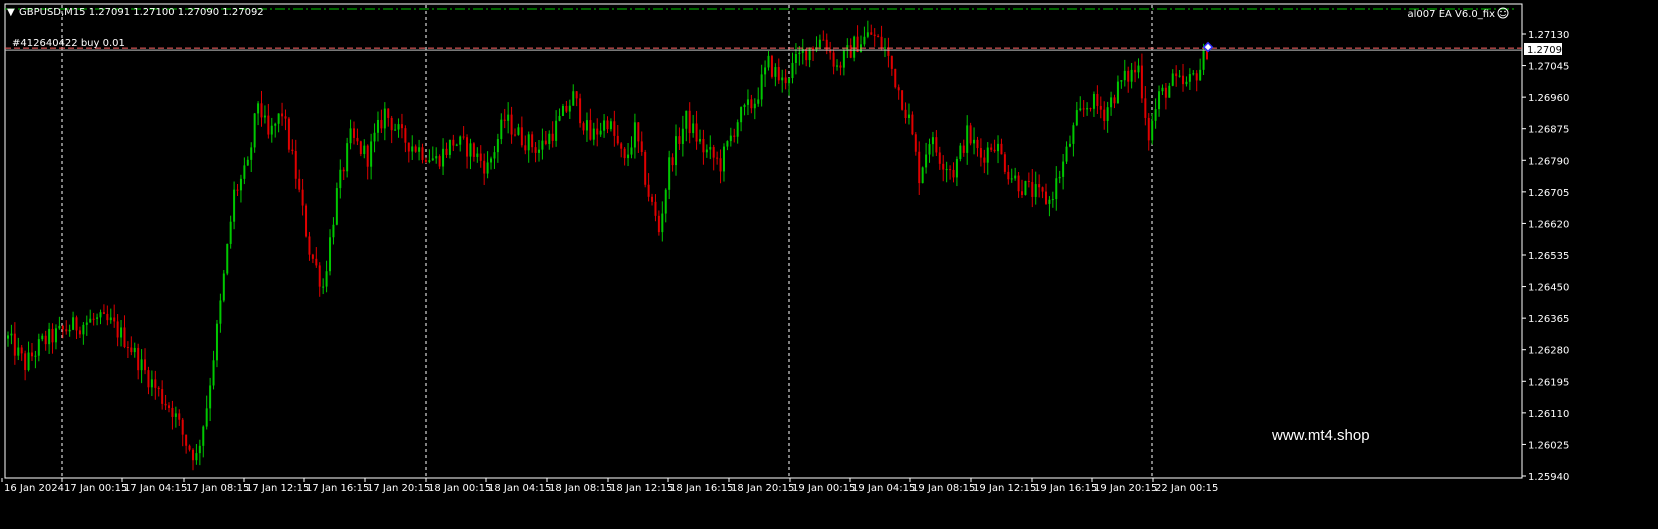 The width and height of the screenshot is (1658, 529). What do you see at coordinates (337, 488) in the screenshot?
I see `x-tick-label: 17 Jan 16:15` at bounding box center [337, 488].